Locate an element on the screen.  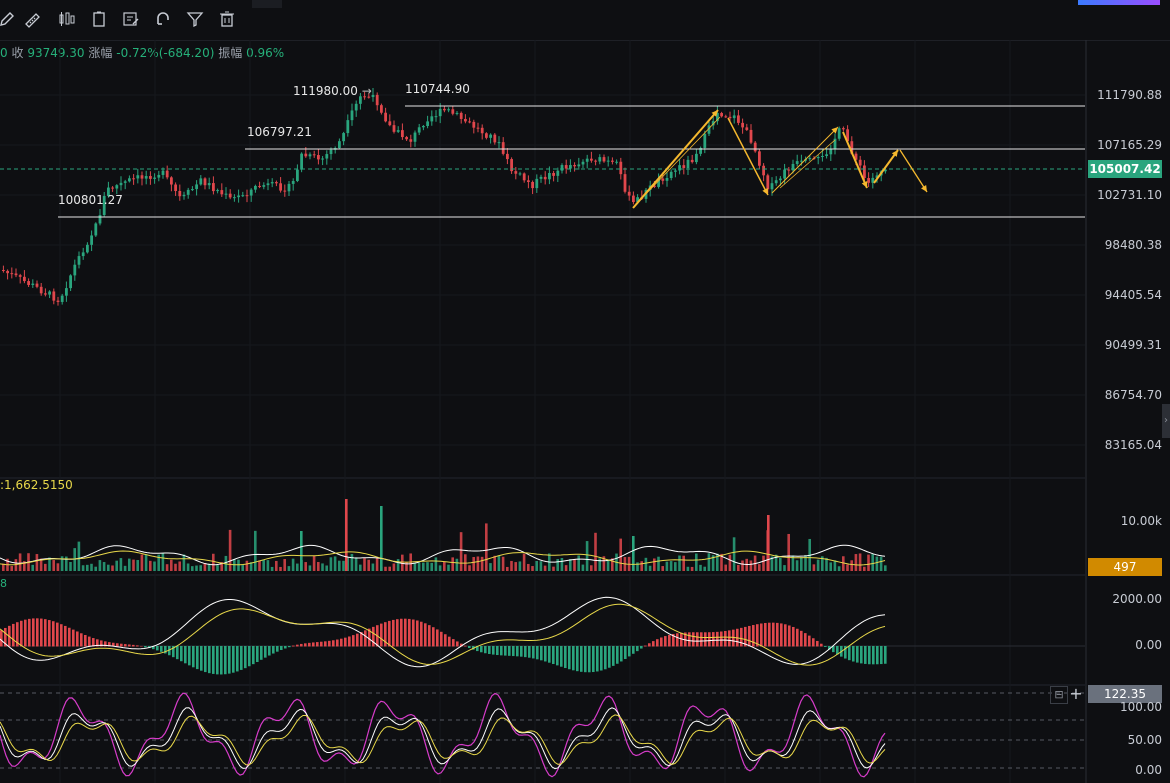
price-axis-tick: 102731.10 is located at coordinates (1129, 195).